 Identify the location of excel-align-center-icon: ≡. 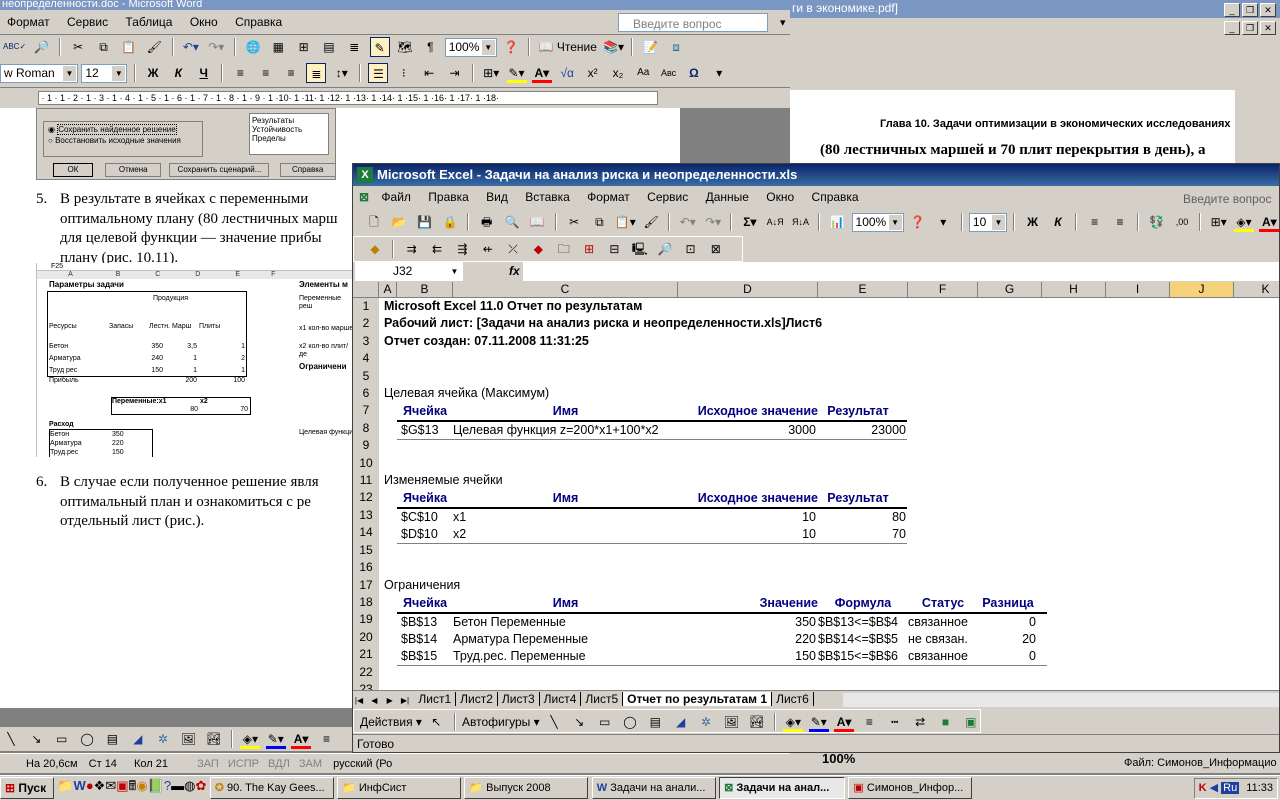
(1120, 222).